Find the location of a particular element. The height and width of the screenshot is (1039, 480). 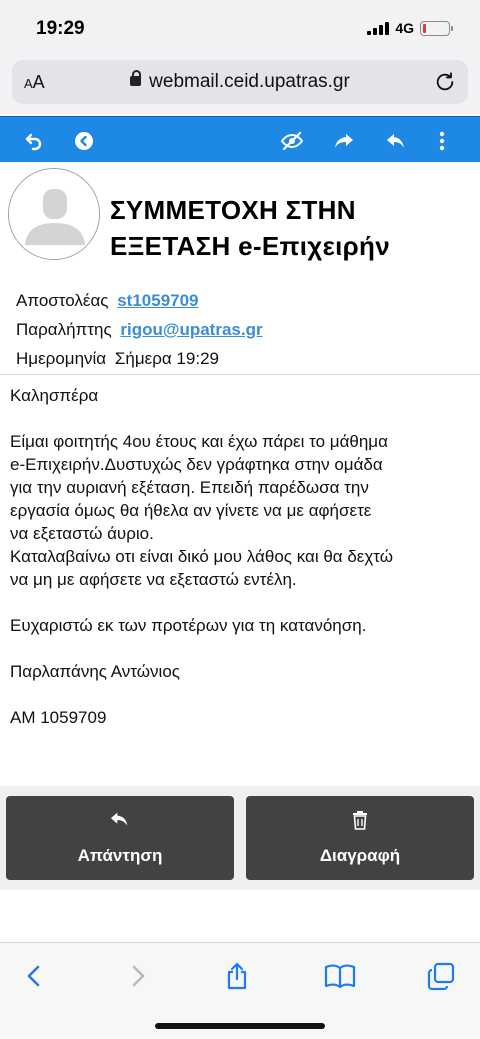

mail-toolbar is located at coordinates (240, 139).